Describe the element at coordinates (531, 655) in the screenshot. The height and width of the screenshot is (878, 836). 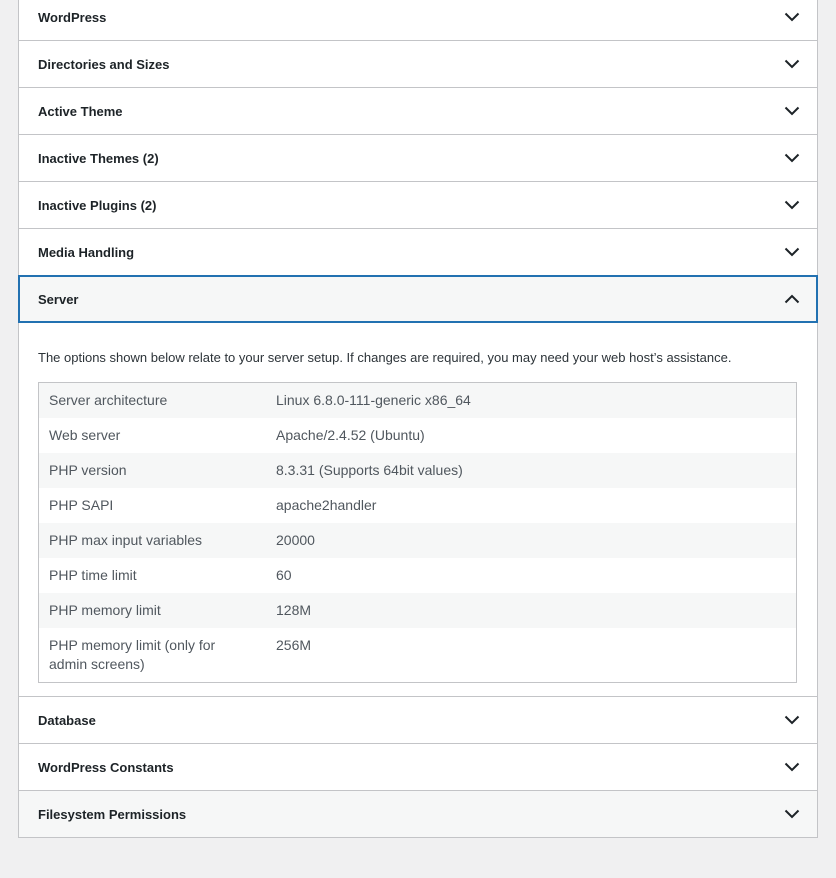
I see `row-value: 256M` at that location.